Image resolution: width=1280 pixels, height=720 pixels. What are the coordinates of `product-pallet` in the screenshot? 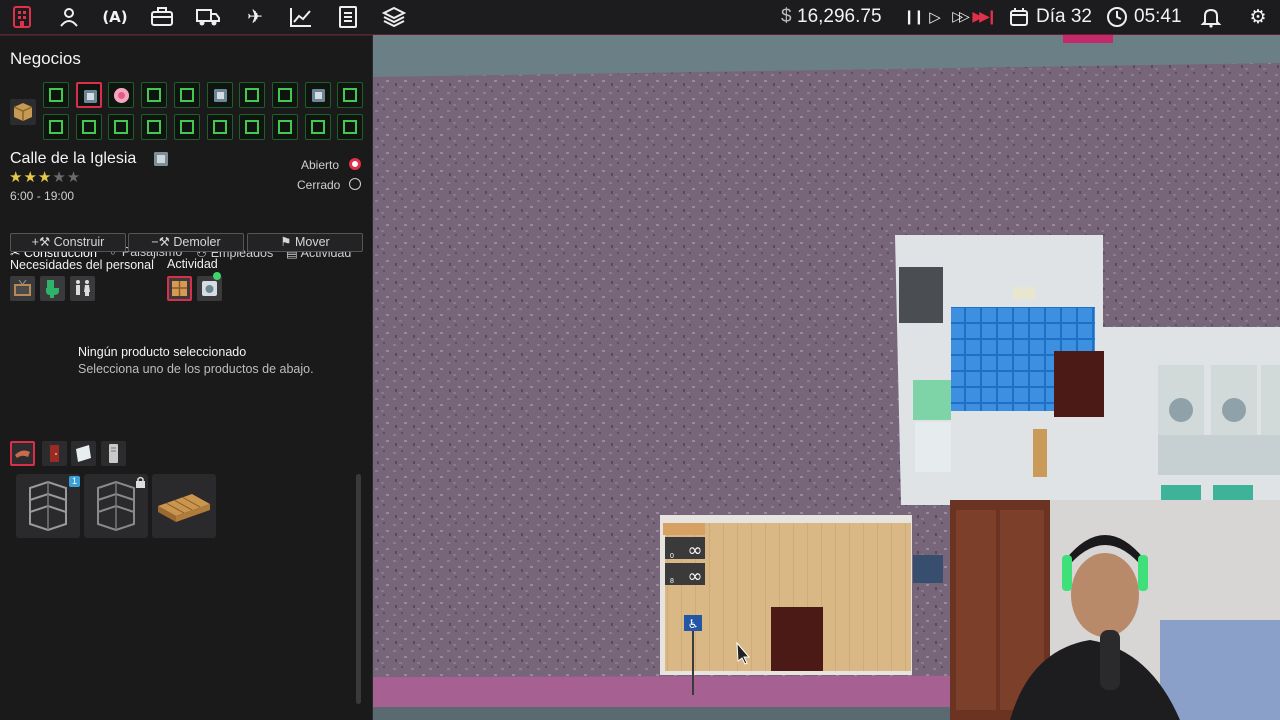 It's located at (184, 506).